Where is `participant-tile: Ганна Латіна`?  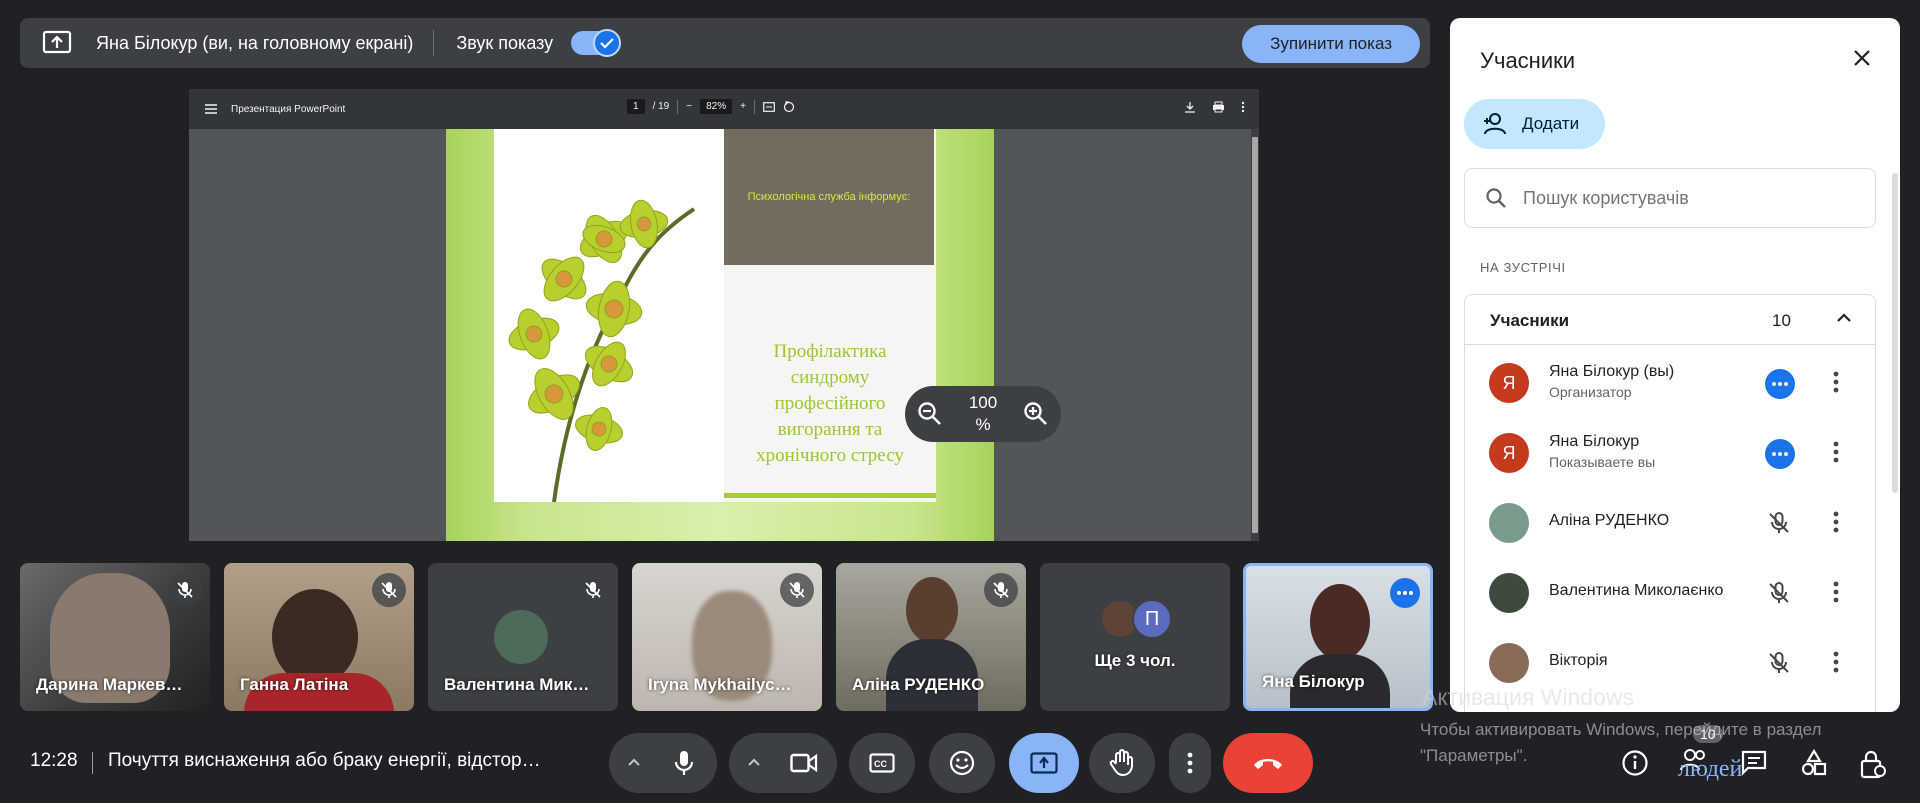 participant-tile: Ганна Латіна is located at coordinates (319, 637).